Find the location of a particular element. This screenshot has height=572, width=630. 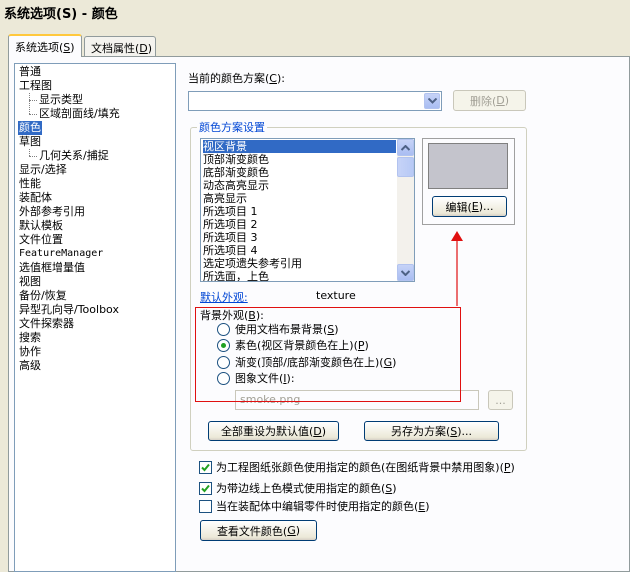

delete-button-label: 删除( is located at coordinates (483, 101).